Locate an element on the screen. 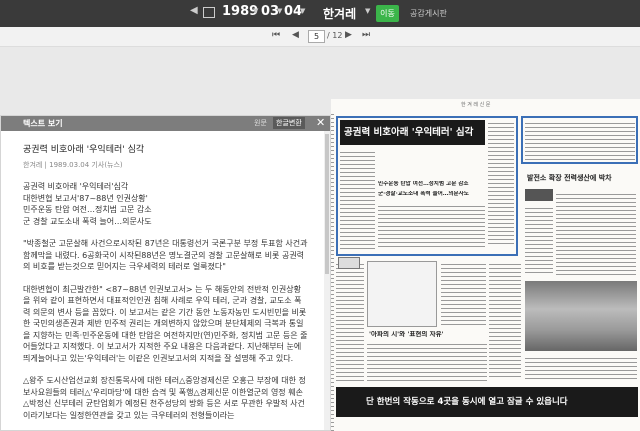 The height and width of the screenshot is (431, 640). lead-line: 민주운동 탄압 여전…정치범 고문 감소 is located at coordinates (87, 209).